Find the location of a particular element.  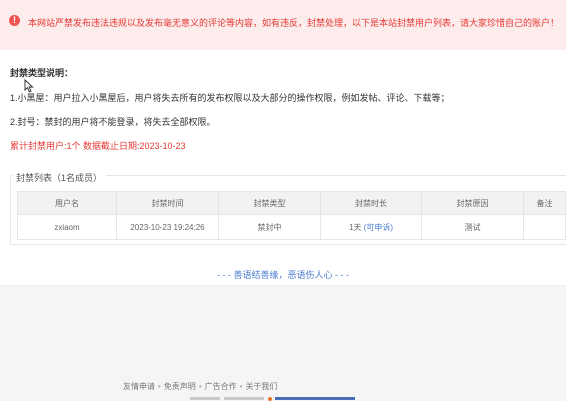

table-header-row: 用户名 封禁时间 封禁类型 封禁时长 封禁原因 备注 is located at coordinates (291, 203).